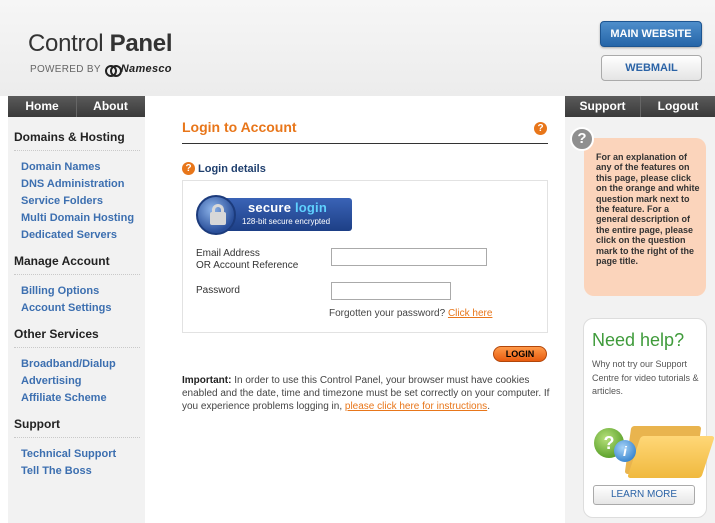 This screenshot has width=715, height=523. What do you see at coordinates (287, 207) in the screenshot?
I see `secure-badge-title: secure login` at bounding box center [287, 207].